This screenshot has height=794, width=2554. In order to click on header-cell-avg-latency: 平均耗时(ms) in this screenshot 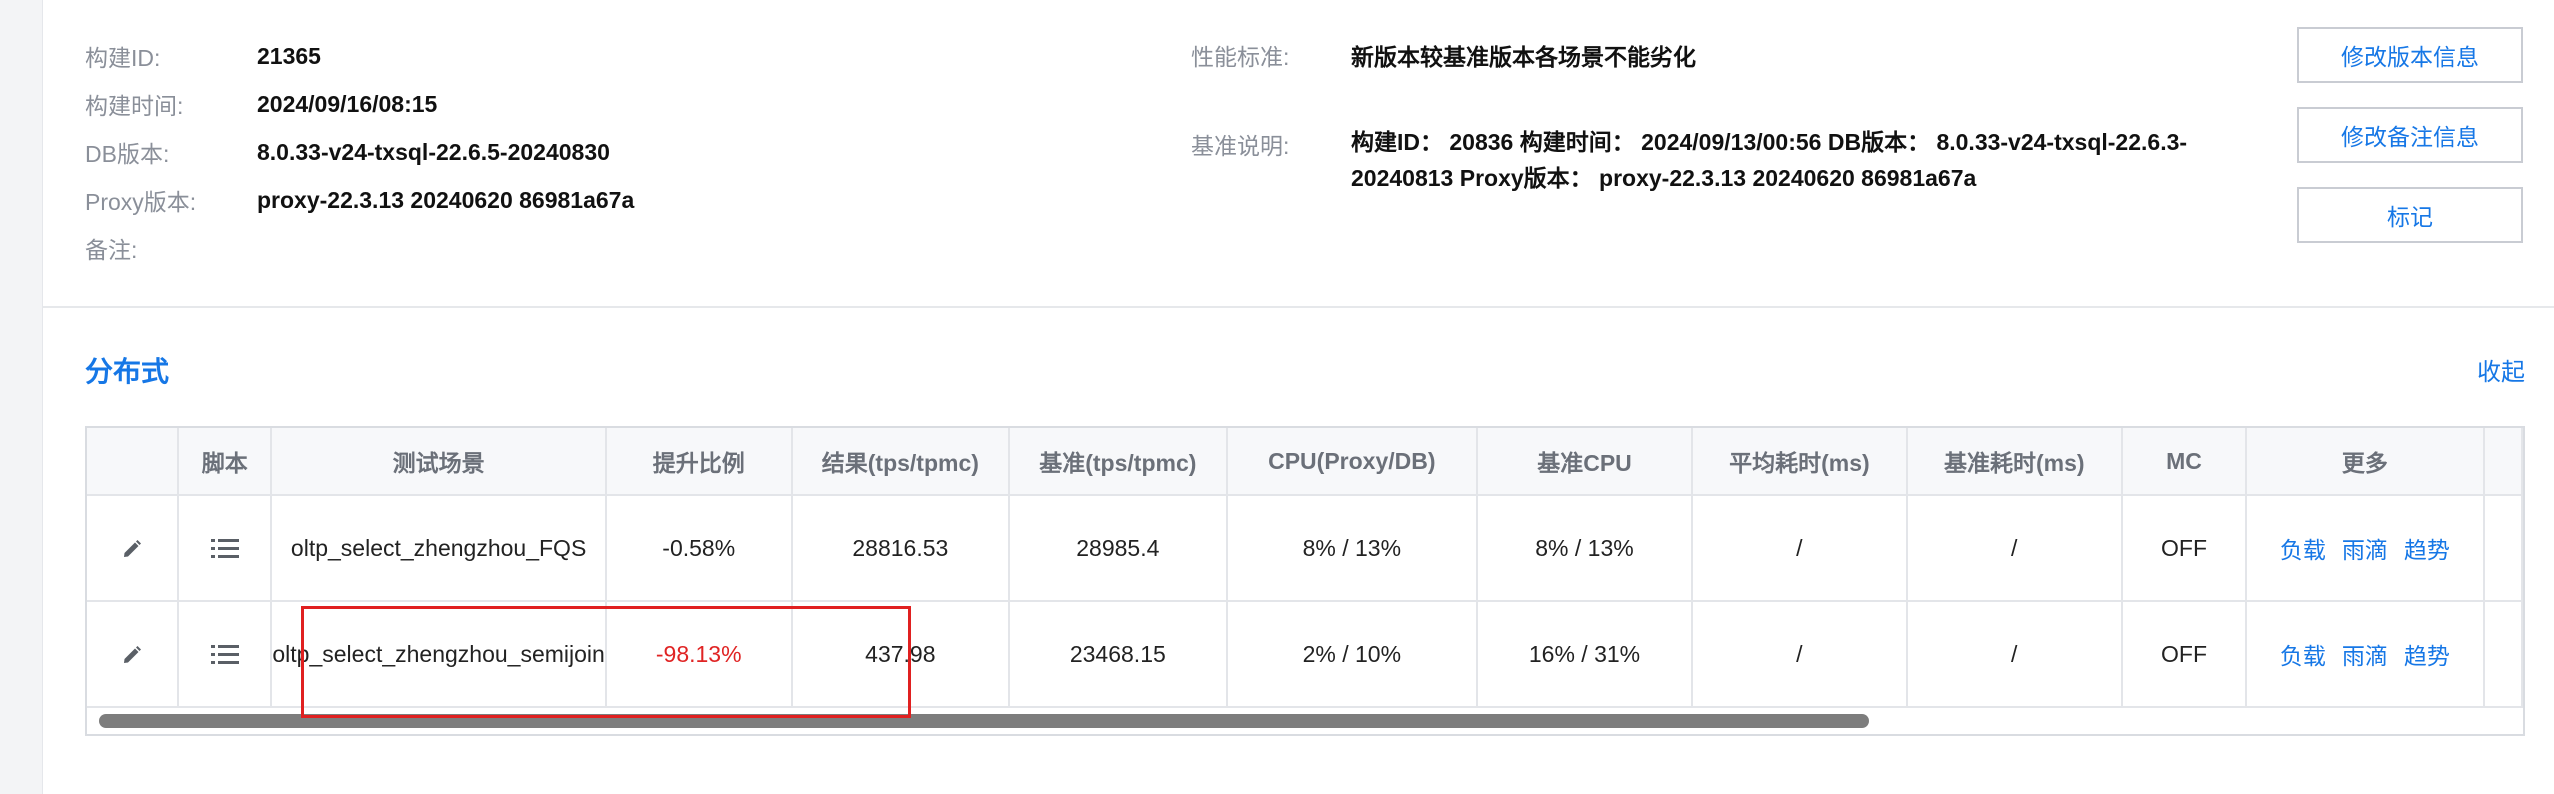, I will do `click(1799, 462)`.